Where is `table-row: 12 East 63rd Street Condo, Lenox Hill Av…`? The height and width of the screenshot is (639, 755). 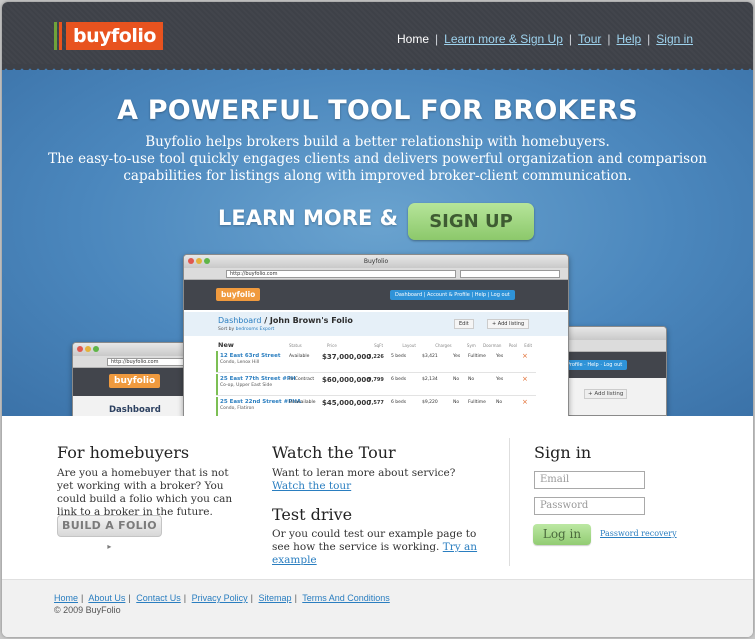
table-row: 12 East 63rd Street Condo, Lenox Hill Av… is located at coordinates (376, 362).